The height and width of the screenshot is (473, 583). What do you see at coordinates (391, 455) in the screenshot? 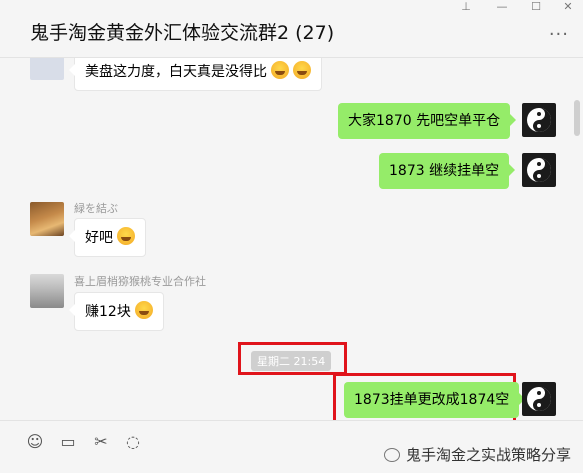
I see `wechat-icon` at bounding box center [391, 455].